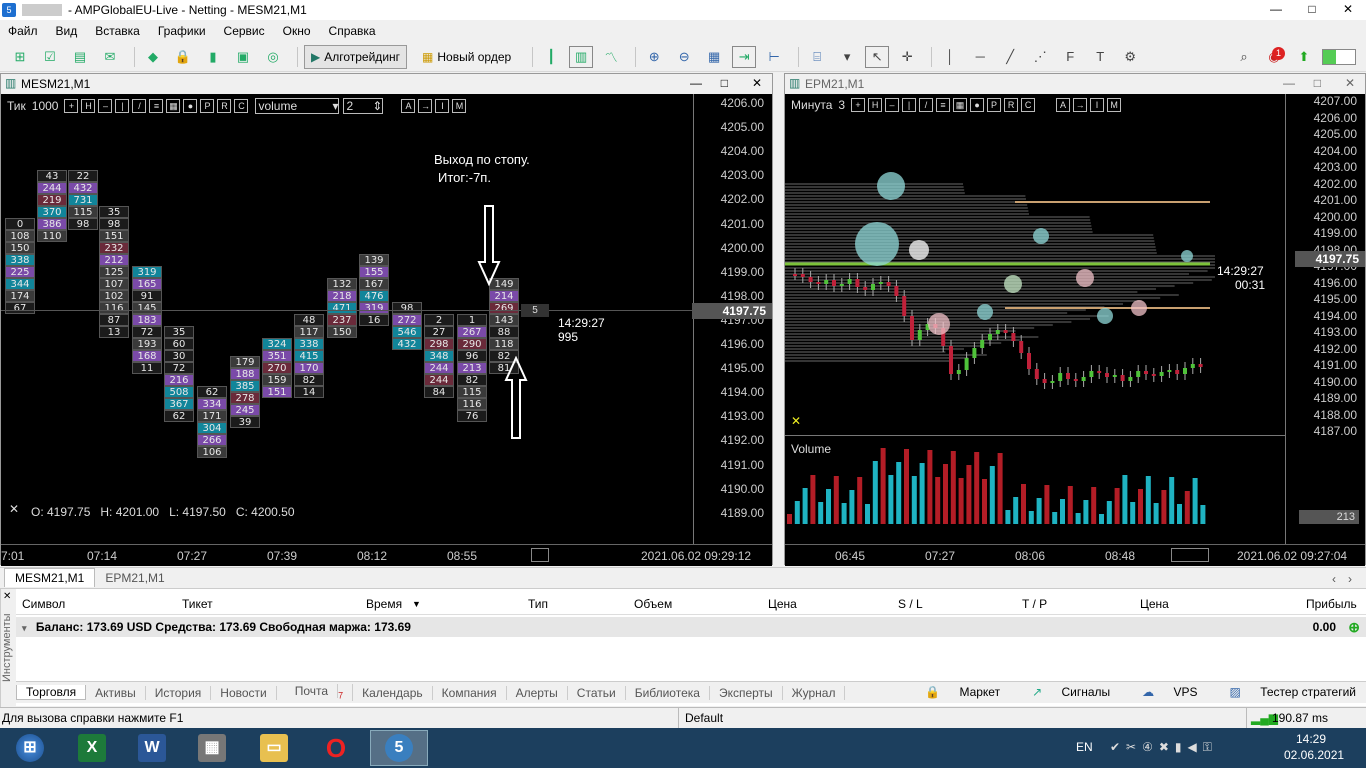  Describe the element at coordinates (1070, 57) in the screenshot. I see `fibonacci-icon: F` at that location.